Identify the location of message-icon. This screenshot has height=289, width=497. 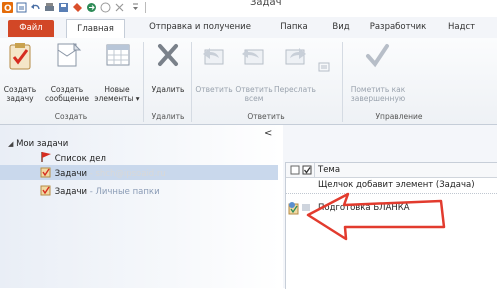
(69, 54).